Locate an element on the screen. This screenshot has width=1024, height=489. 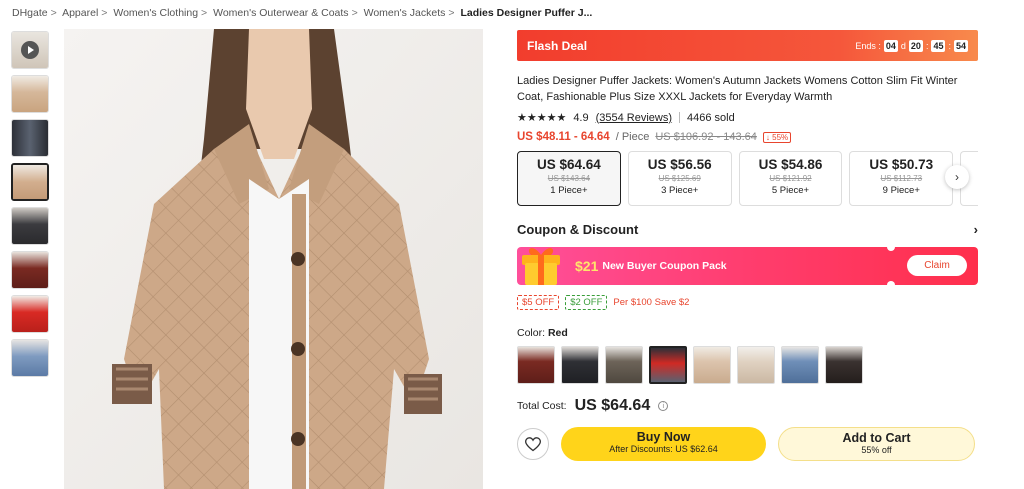
flash-deal-bar: Flash Deal Ends : 04 d 20 : 45 : 54 is located at coordinates (747, 45).